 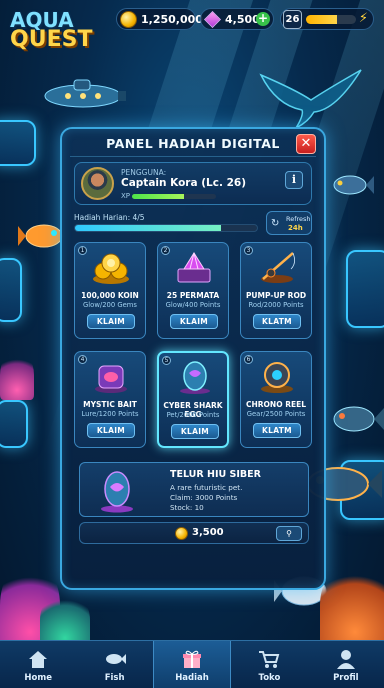 What do you see at coordinates (298, 219) in the screenshot?
I see `refresh-label: Refresh` at bounding box center [298, 219].